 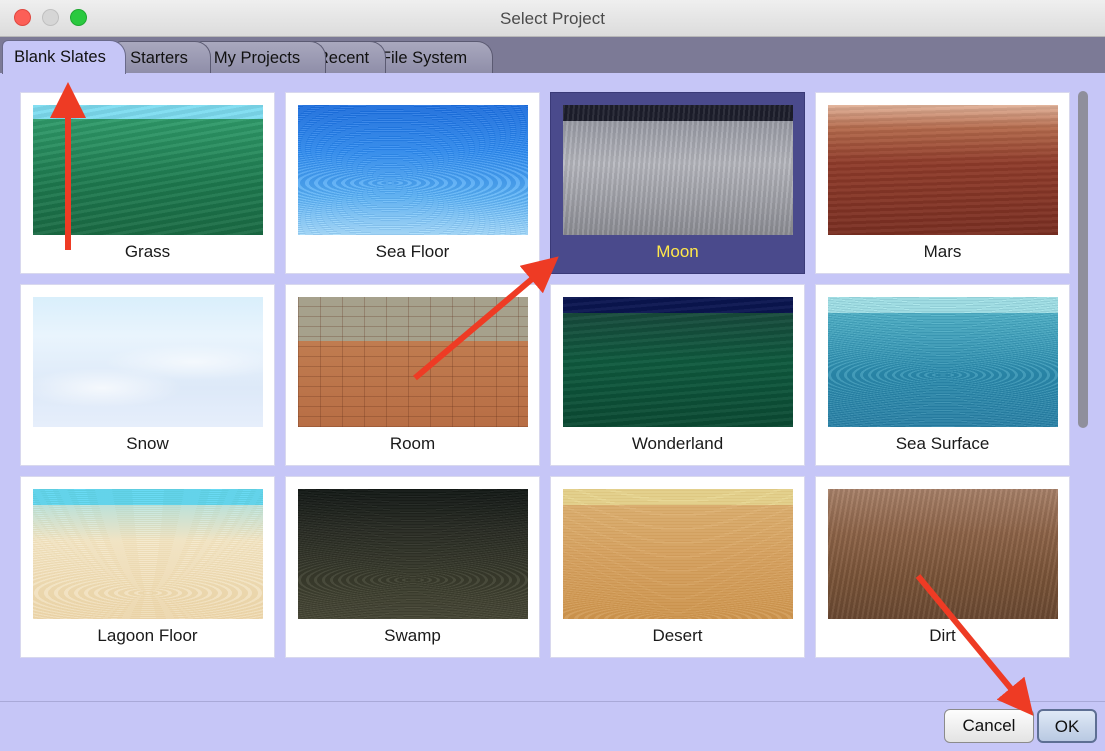 What do you see at coordinates (147, 635) in the screenshot?
I see `template-label: Lagoon Floor` at bounding box center [147, 635].